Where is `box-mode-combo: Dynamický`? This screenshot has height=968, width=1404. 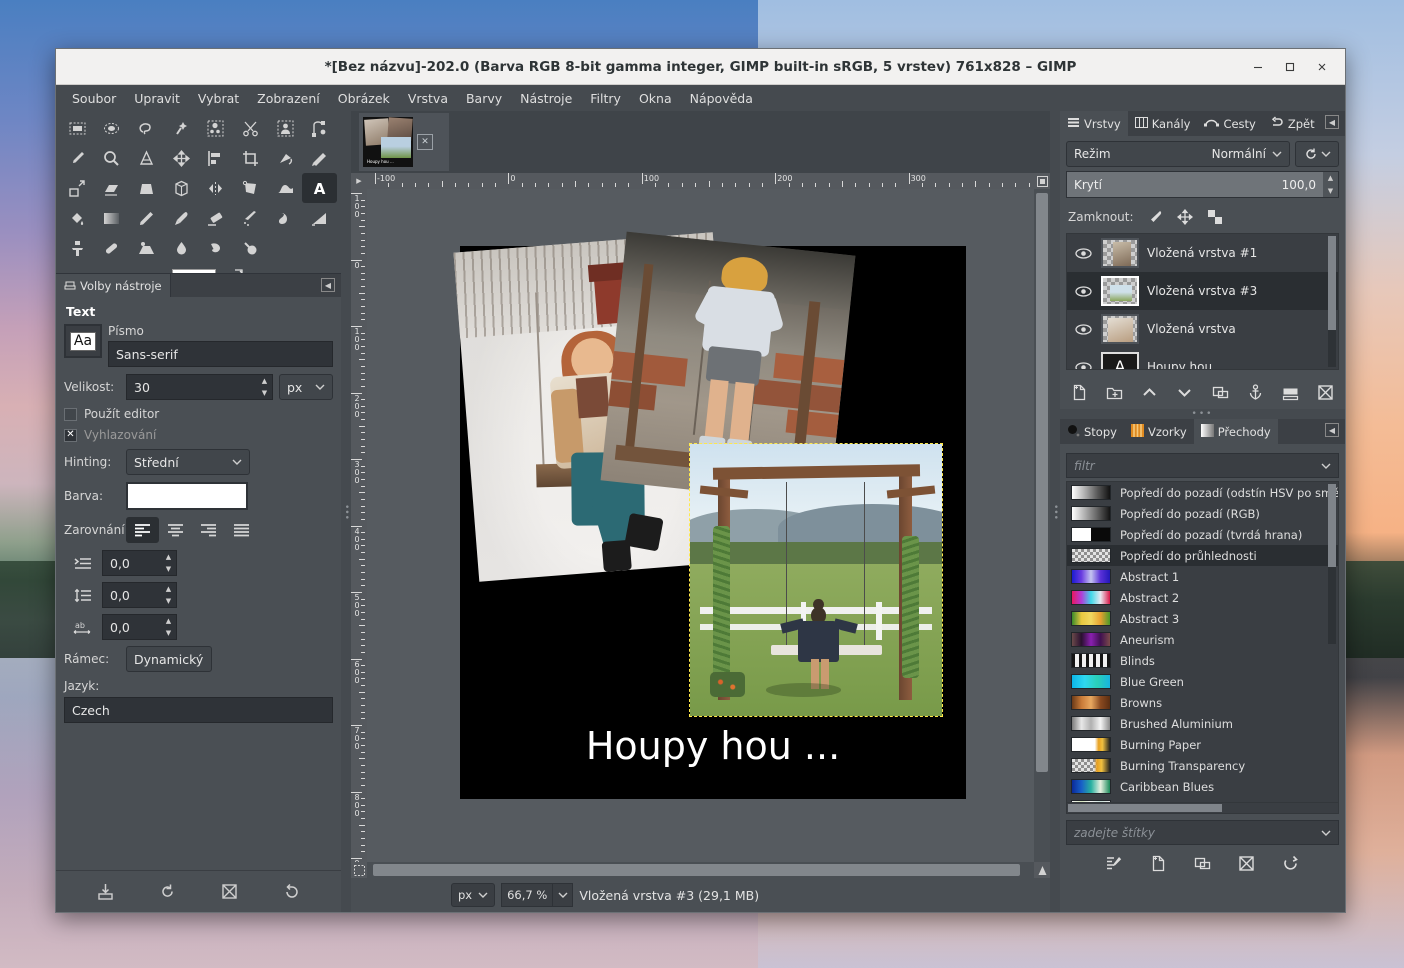
box-mode-combo: Dynamický is located at coordinates (169, 659).